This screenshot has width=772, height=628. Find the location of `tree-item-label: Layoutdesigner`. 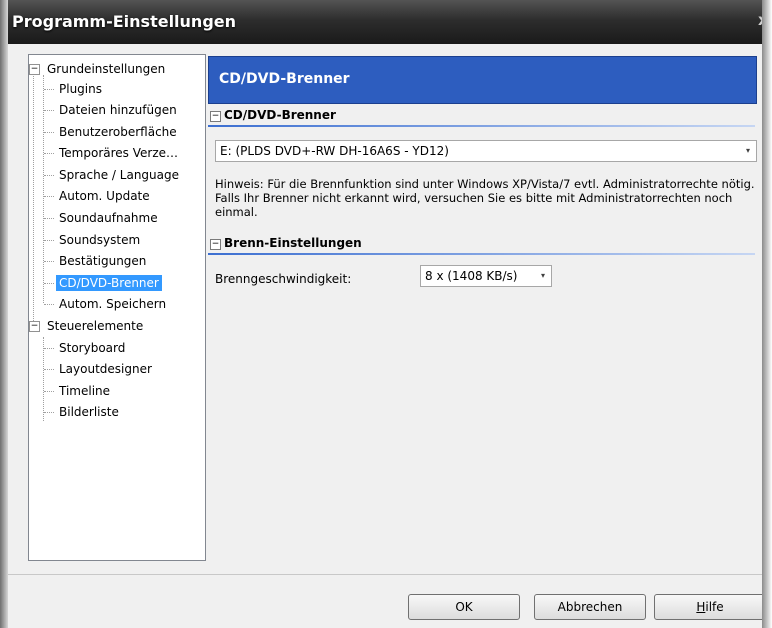

tree-item-label: Layoutdesigner is located at coordinates (105, 369).